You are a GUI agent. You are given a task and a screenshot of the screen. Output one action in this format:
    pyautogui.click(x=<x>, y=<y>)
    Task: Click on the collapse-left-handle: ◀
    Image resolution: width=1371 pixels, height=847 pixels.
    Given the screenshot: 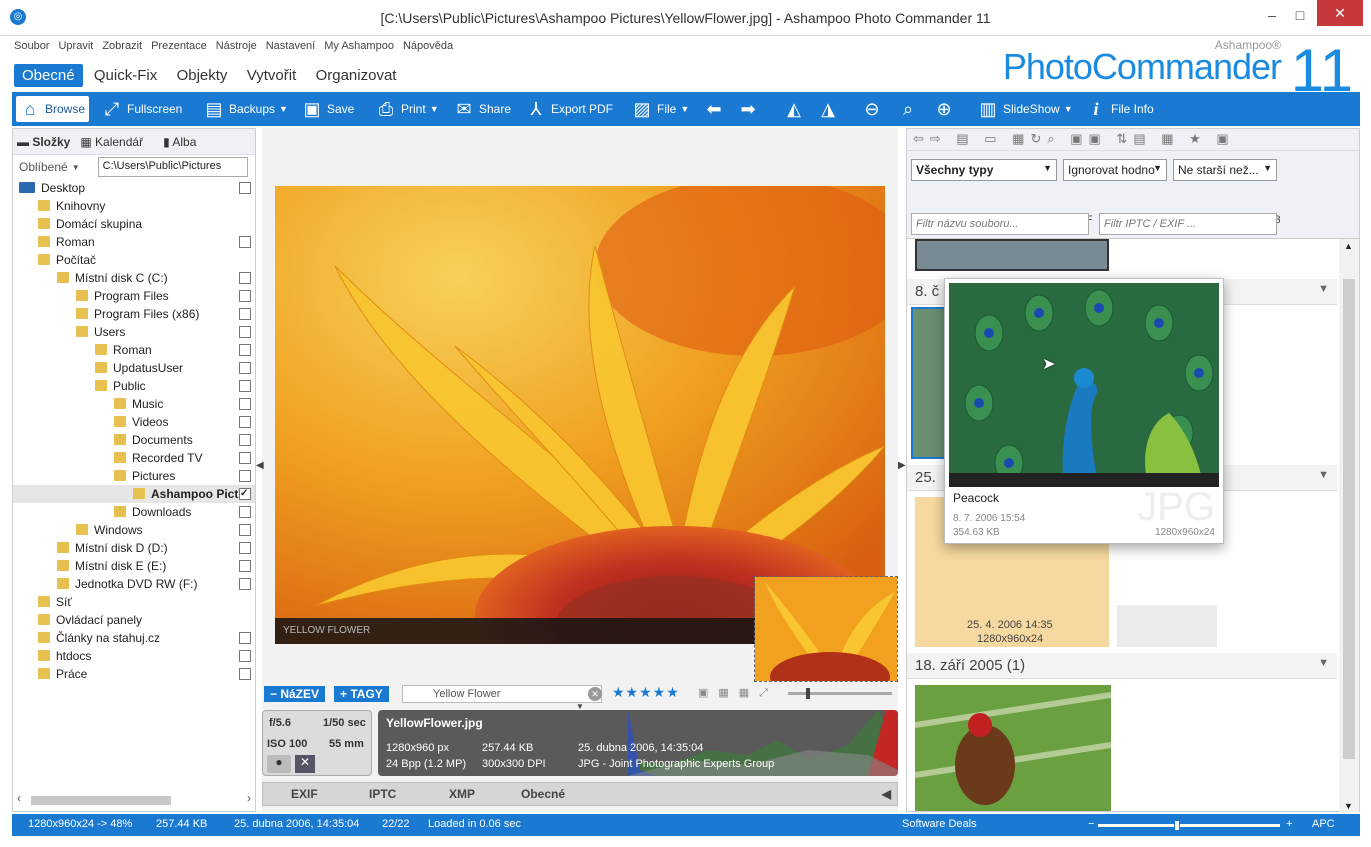 What is the action you would take?
    pyautogui.click(x=260, y=465)
    